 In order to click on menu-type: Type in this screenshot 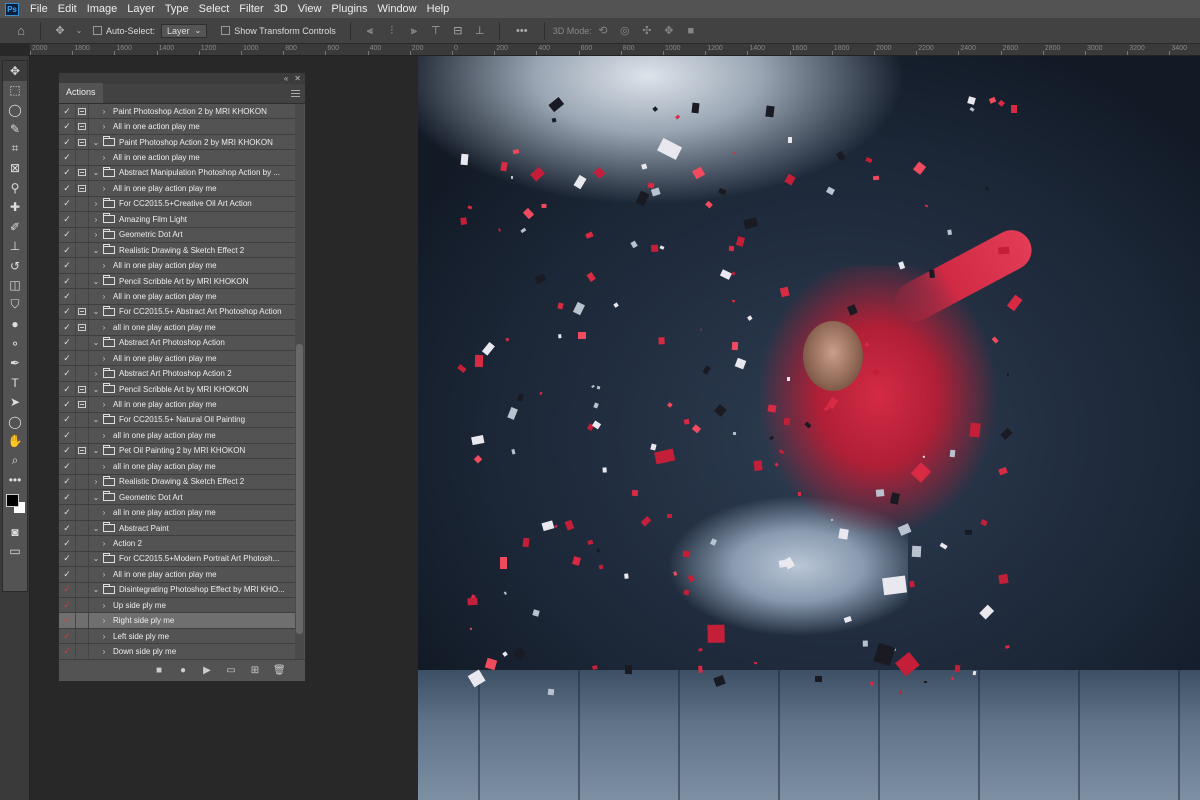, I will do `click(177, 9)`.